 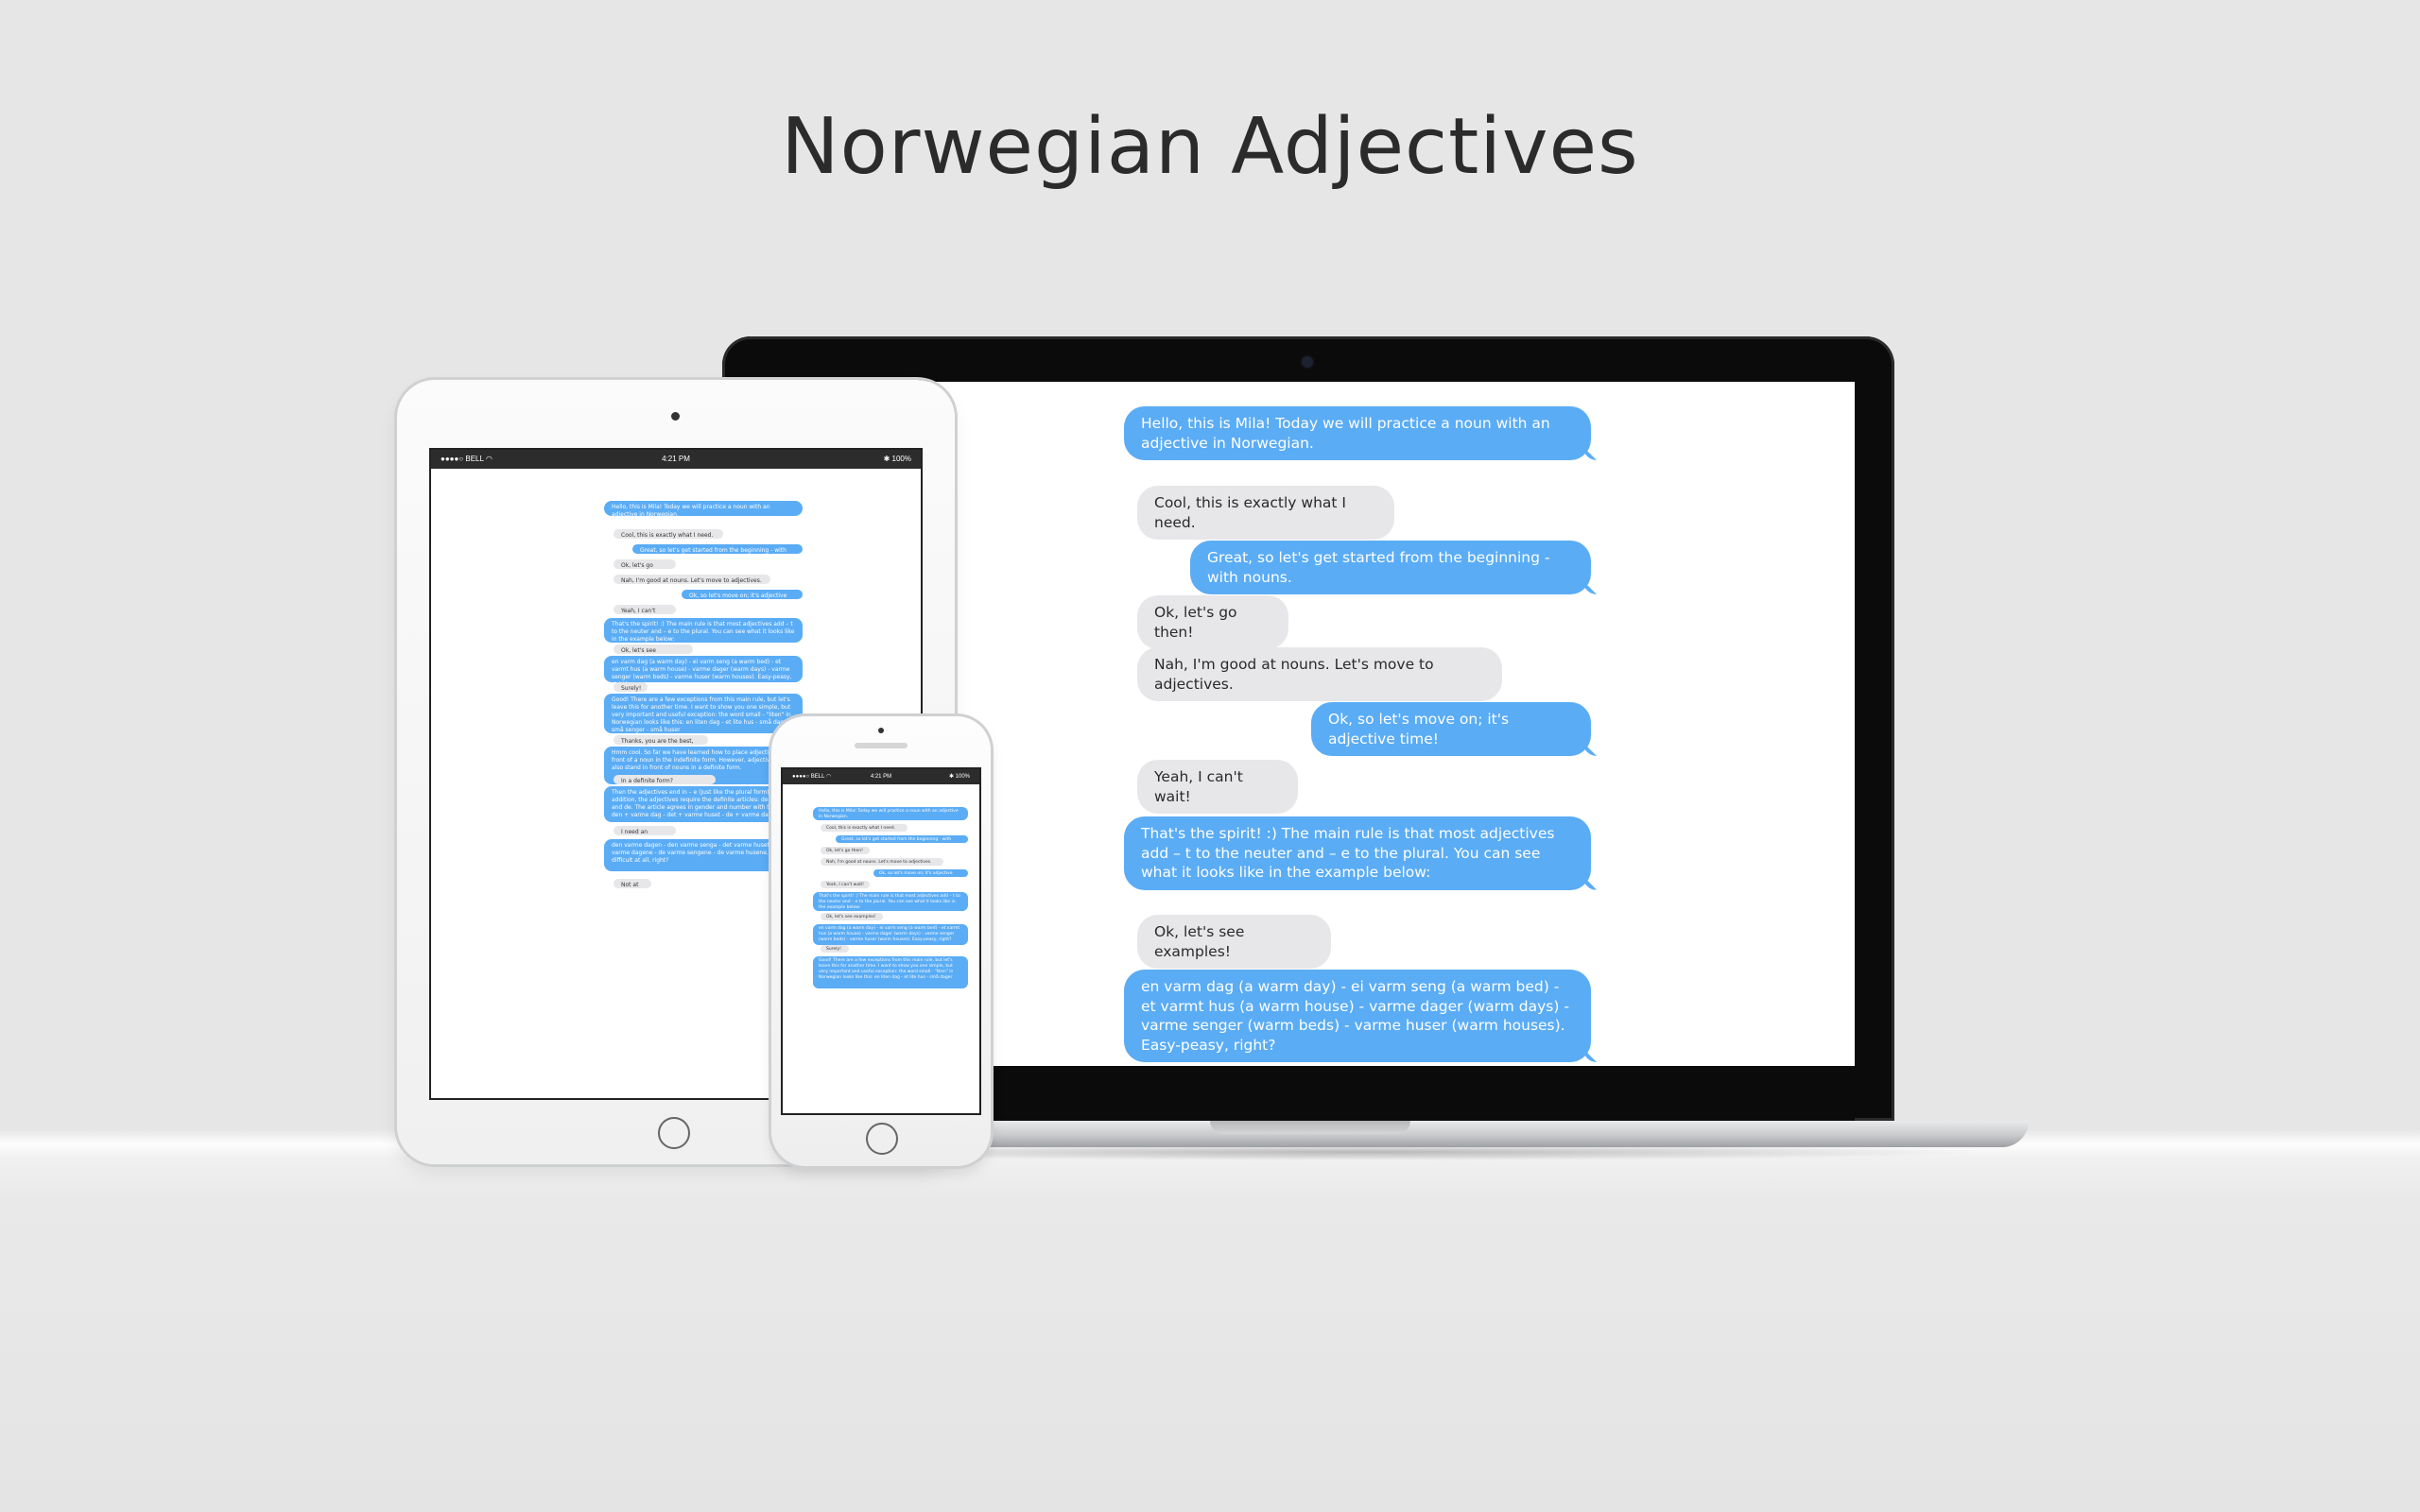 What do you see at coordinates (674, 1133) in the screenshot?
I see `tablet-home-button` at bounding box center [674, 1133].